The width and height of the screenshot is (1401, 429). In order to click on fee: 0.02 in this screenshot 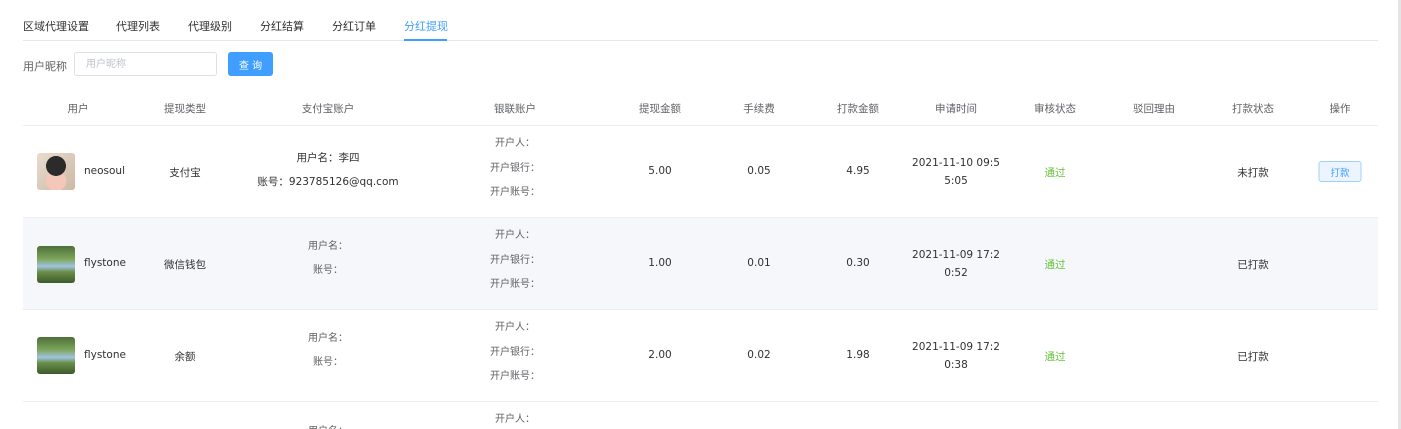, I will do `click(759, 355)`.